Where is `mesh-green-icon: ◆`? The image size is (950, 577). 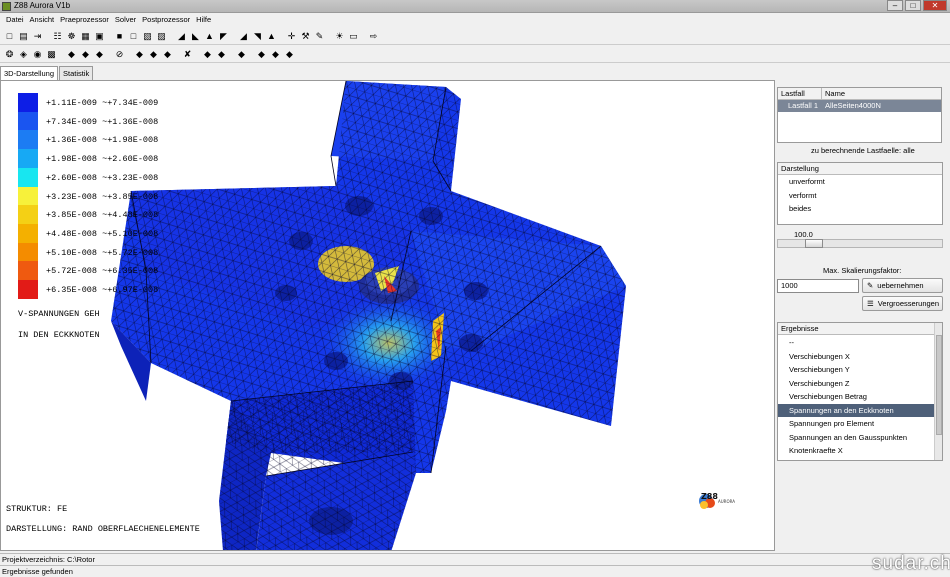 mesh-green-icon: ◆ is located at coordinates (207, 54).